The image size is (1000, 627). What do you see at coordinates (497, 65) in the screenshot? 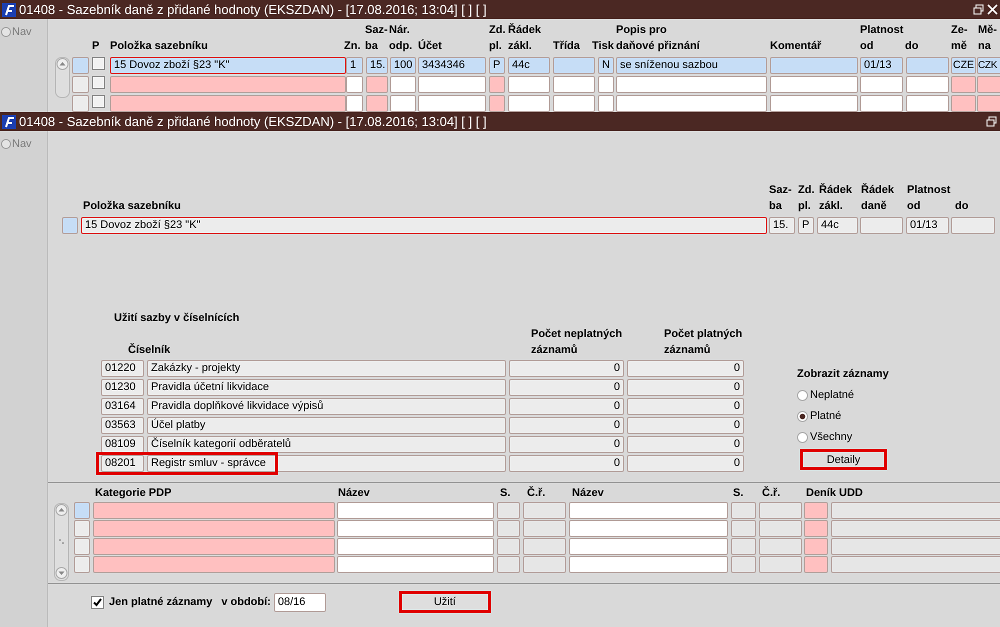
I see `table-cell: P` at bounding box center [497, 65].